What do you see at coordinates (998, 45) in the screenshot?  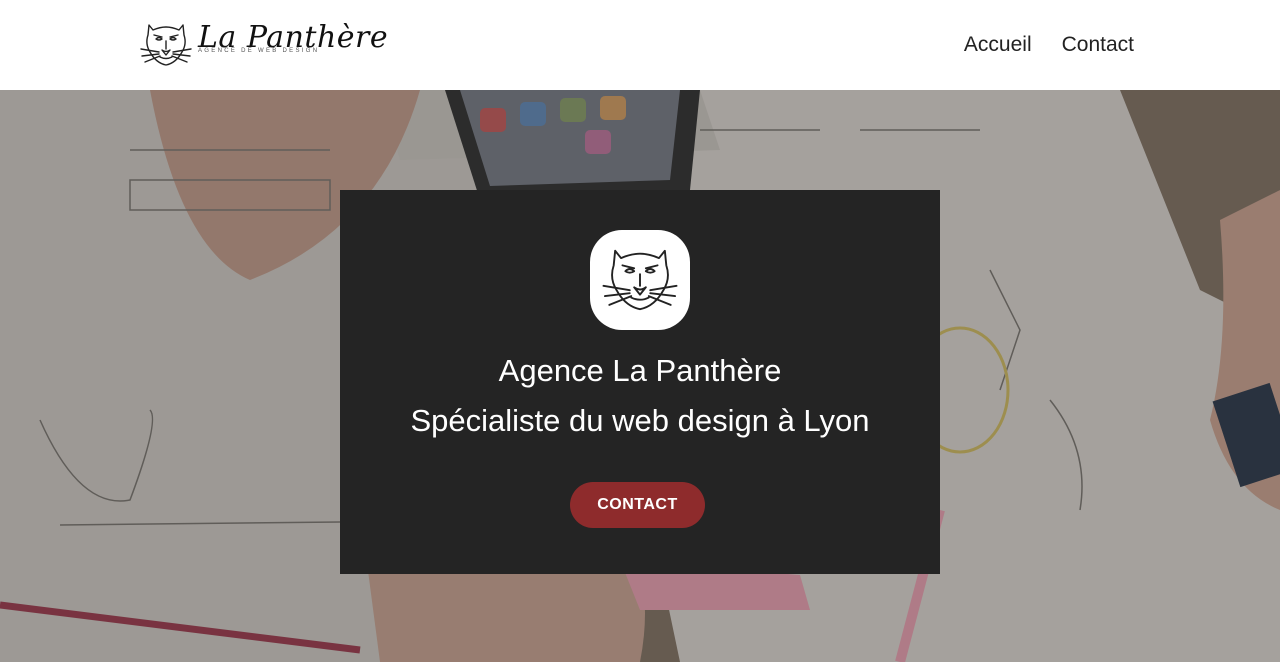 I see `nav-link-accueil: Accueil` at bounding box center [998, 45].